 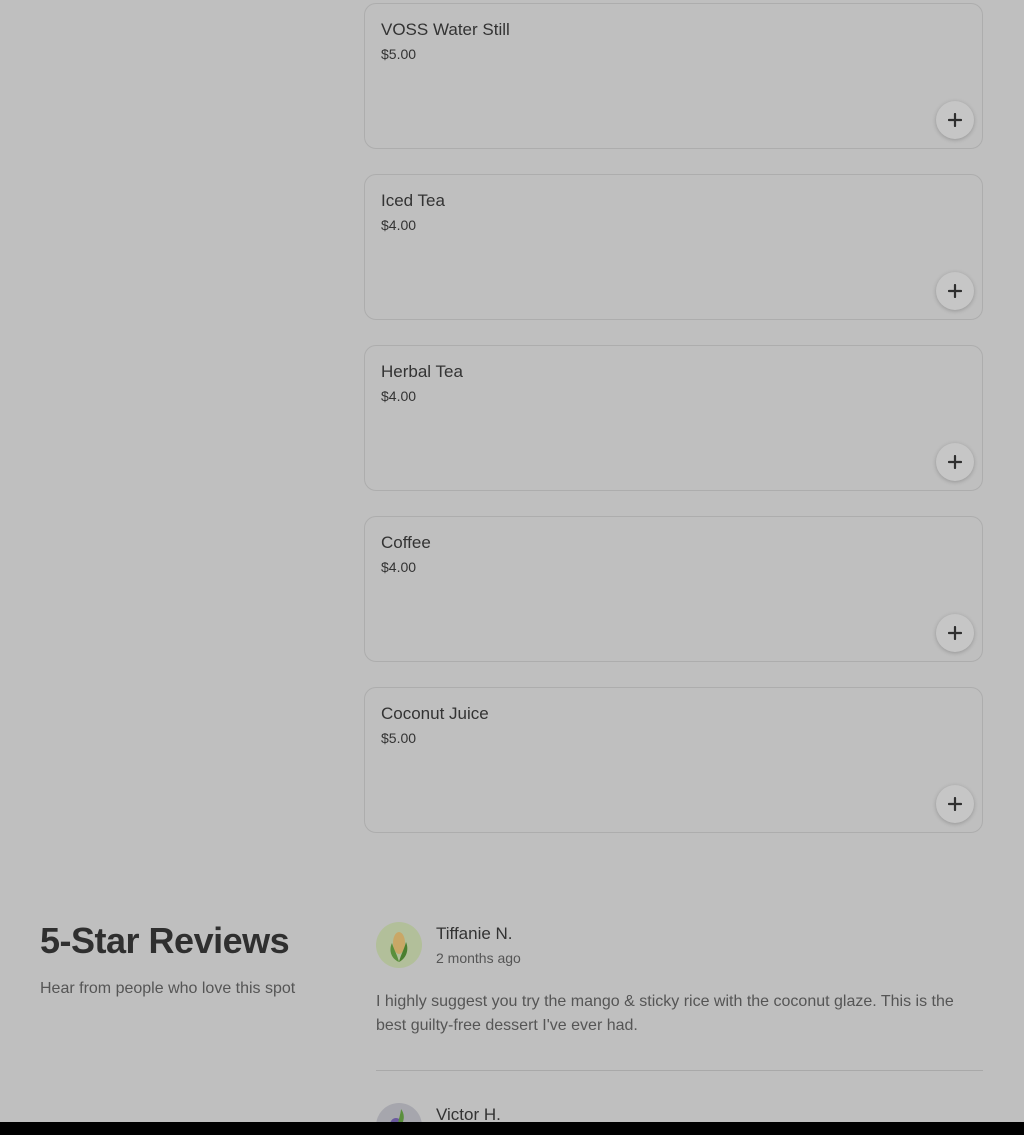 I want to click on menu-item-name: Coffee, so click(x=406, y=542).